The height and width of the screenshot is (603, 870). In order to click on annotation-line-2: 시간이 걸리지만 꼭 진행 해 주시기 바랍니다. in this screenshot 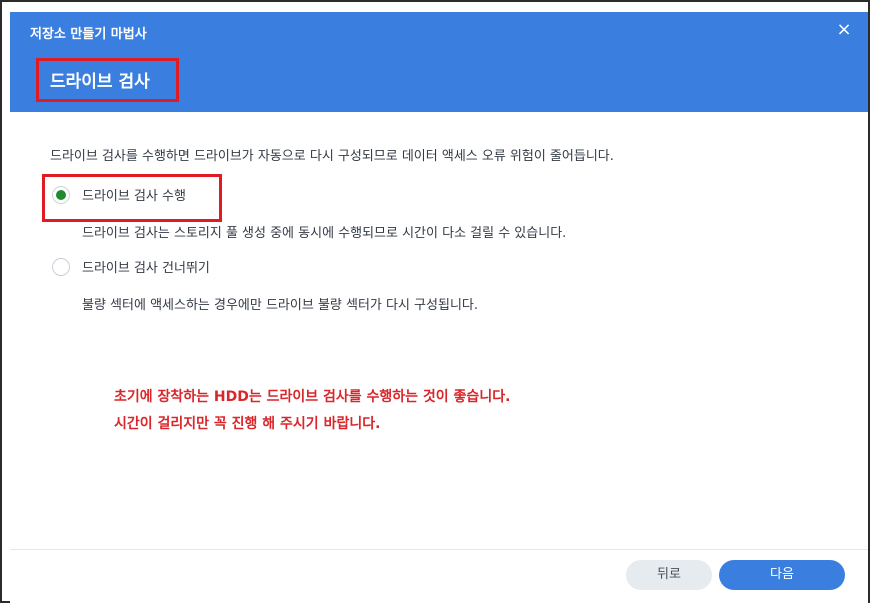, I will do `click(247, 424)`.